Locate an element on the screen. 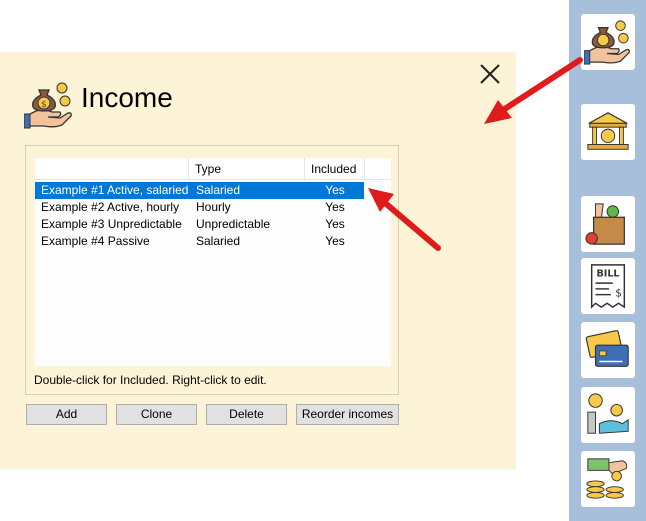 The width and height of the screenshot is (646, 521). sidebar-item-cash is located at coordinates (608, 479).